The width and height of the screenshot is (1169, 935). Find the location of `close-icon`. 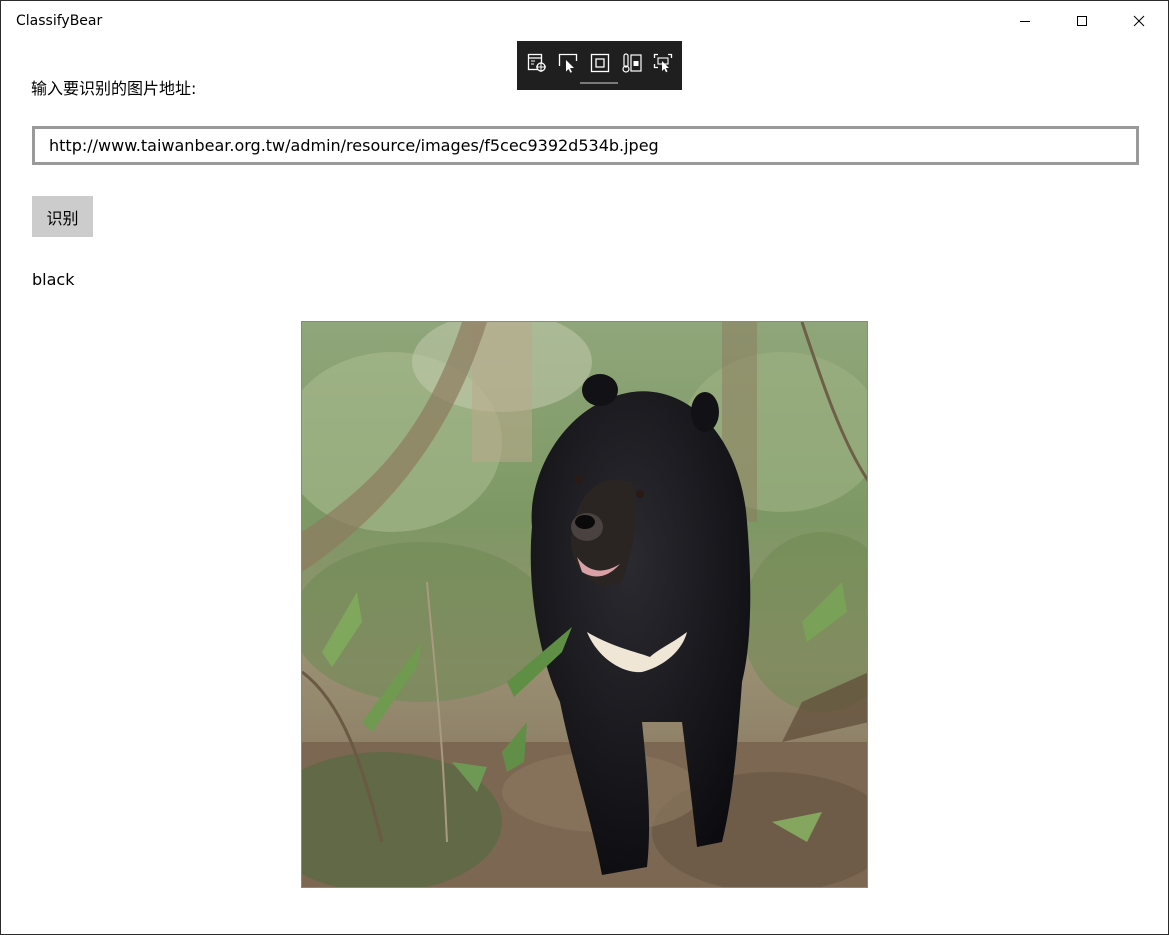

close-icon is located at coordinates (1139, 21).